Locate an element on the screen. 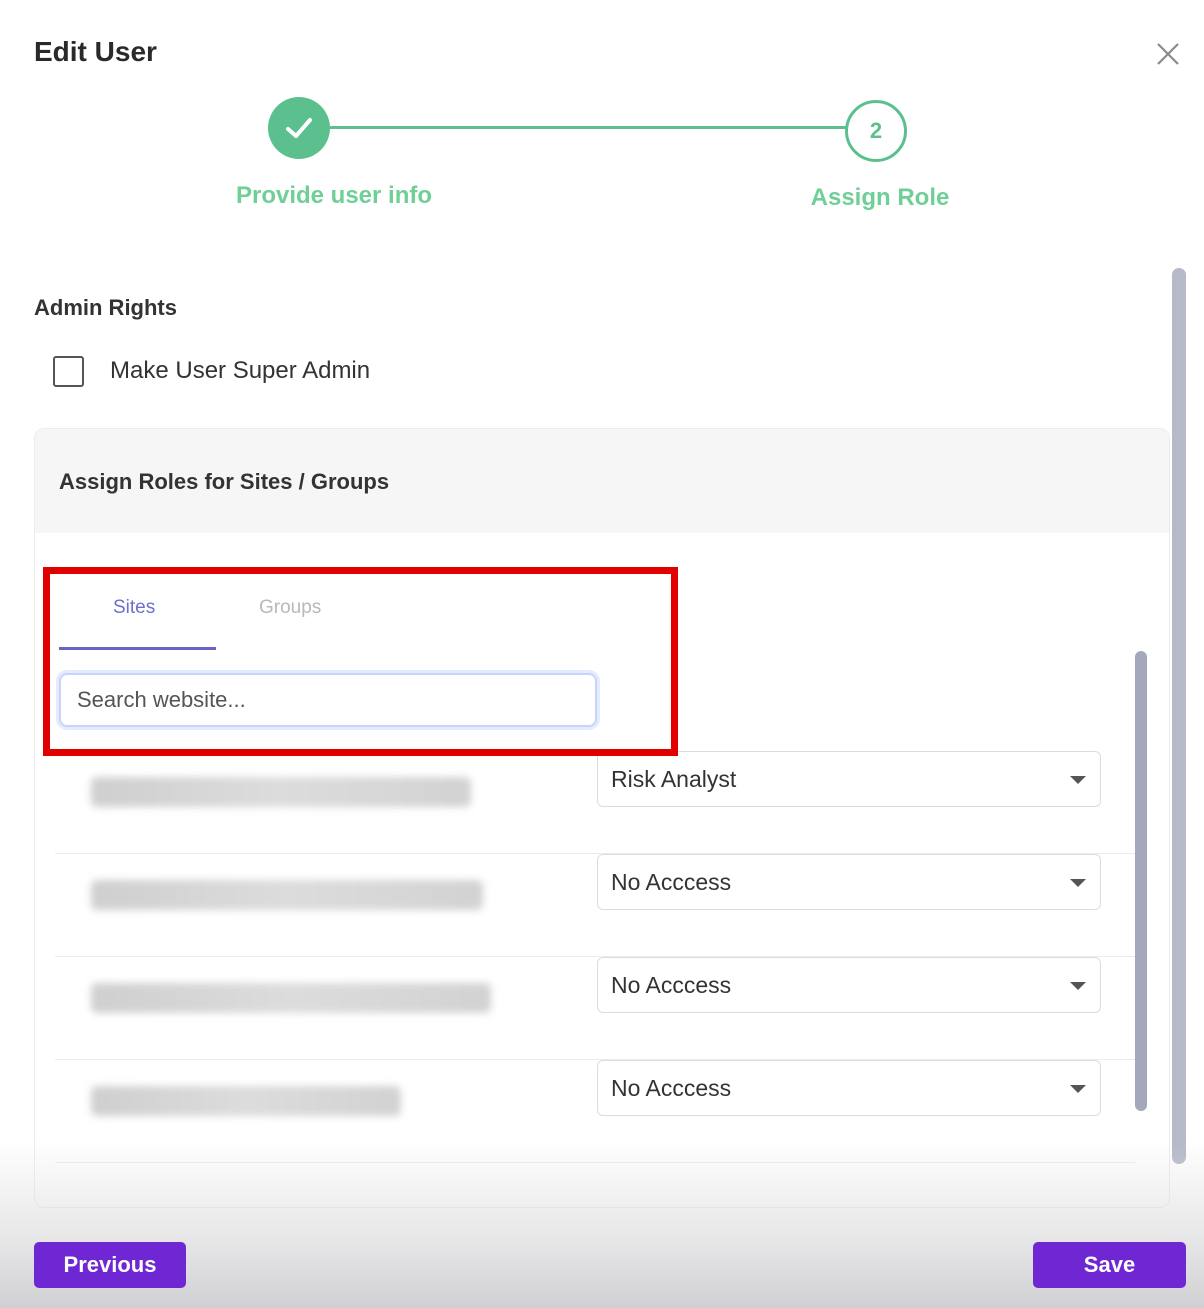 The width and height of the screenshot is (1204, 1308). close-button is located at coordinates (1168, 54).